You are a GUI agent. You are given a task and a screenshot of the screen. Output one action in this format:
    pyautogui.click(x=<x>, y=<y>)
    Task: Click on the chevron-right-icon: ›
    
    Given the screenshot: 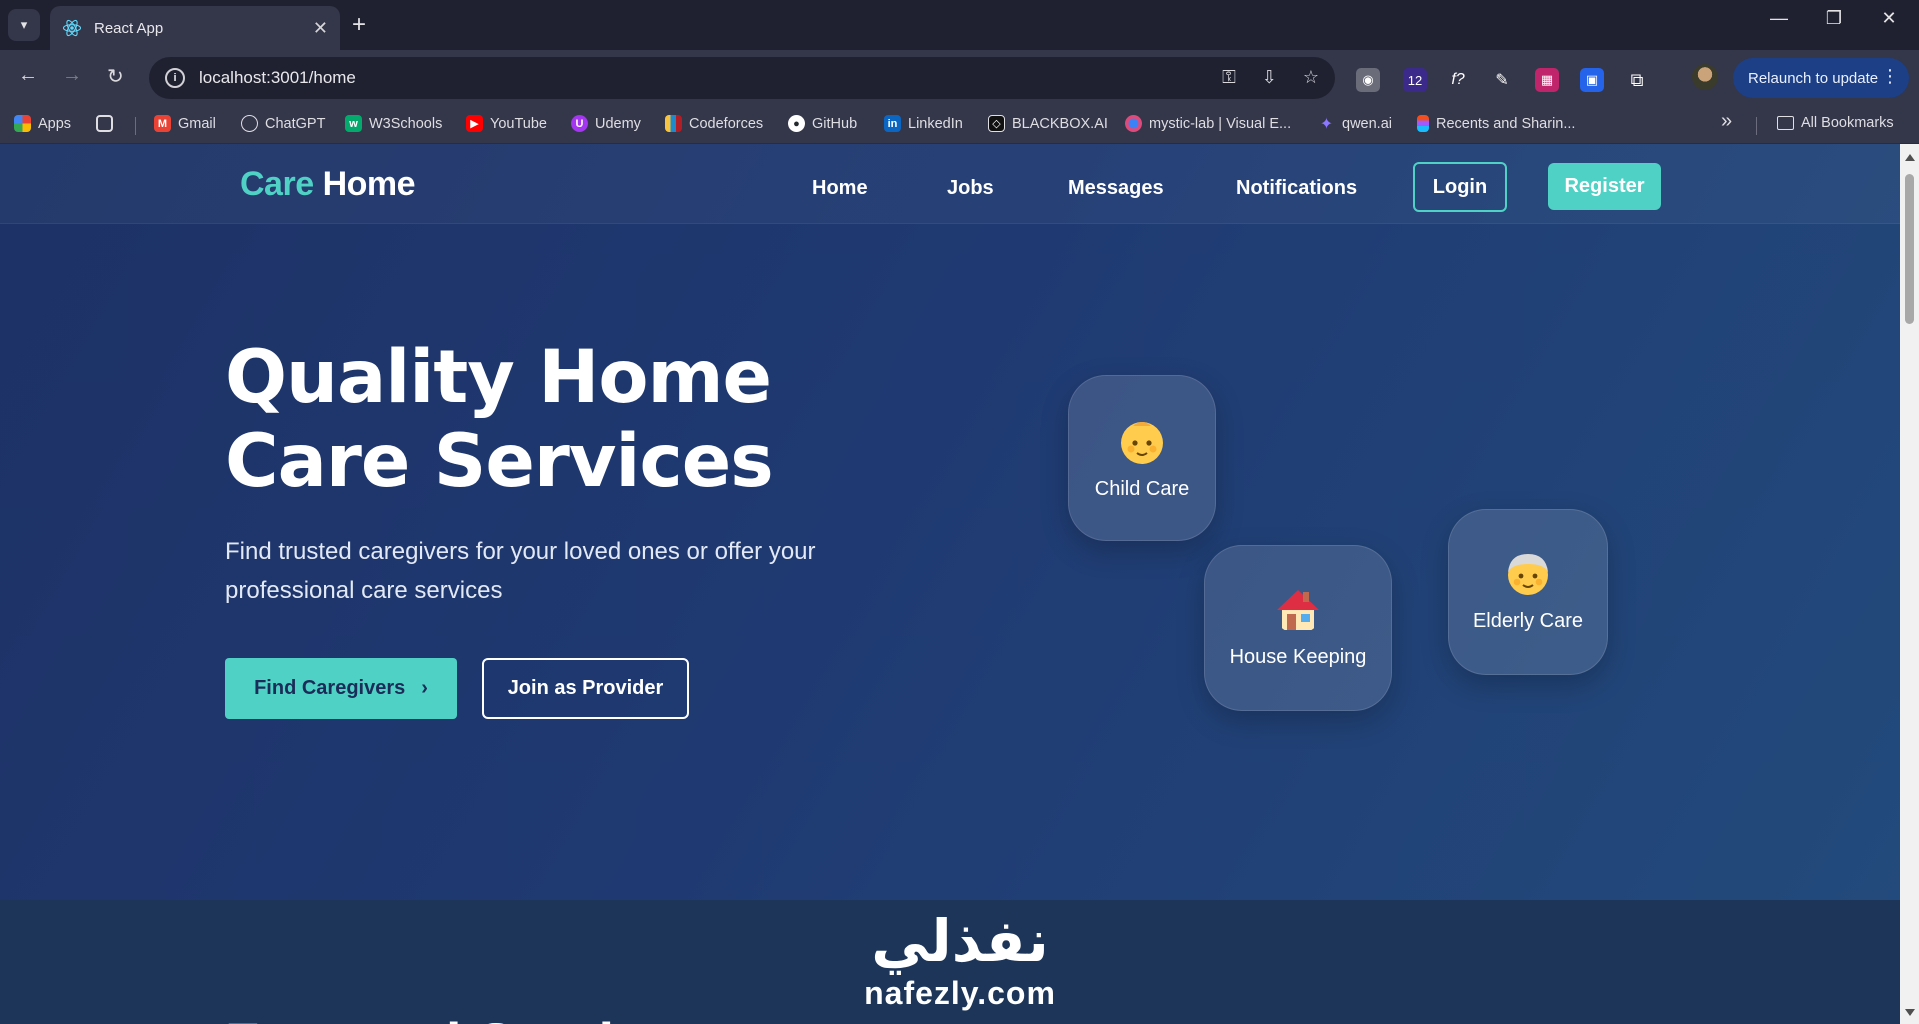 What is the action you would take?
    pyautogui.click(x=424, y=688)
    